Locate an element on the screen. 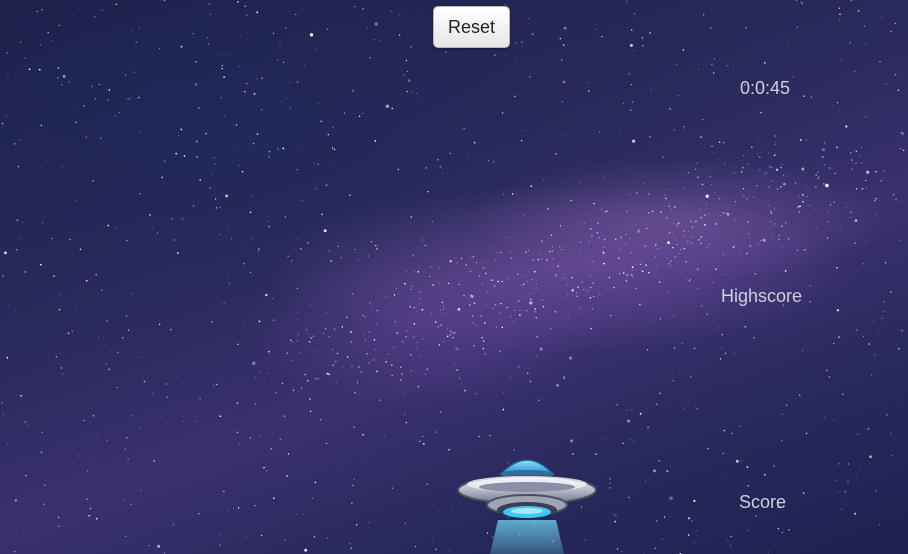  score-label: Score is located at coordinates (763, 502).